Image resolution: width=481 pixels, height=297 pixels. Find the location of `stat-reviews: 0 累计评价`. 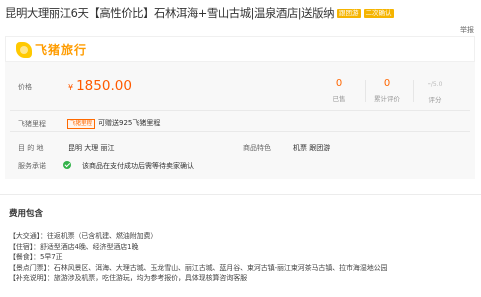

stat-reviews: 0 累计评价 is located at coordinates (387, 90).